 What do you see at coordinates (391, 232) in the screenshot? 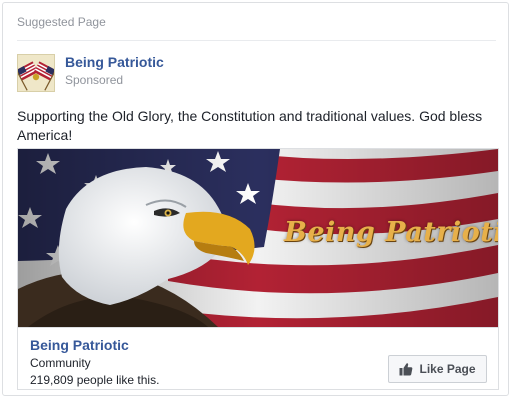
I see `image-brand-text: Being Patriotic` at bounding box center [391, 232].